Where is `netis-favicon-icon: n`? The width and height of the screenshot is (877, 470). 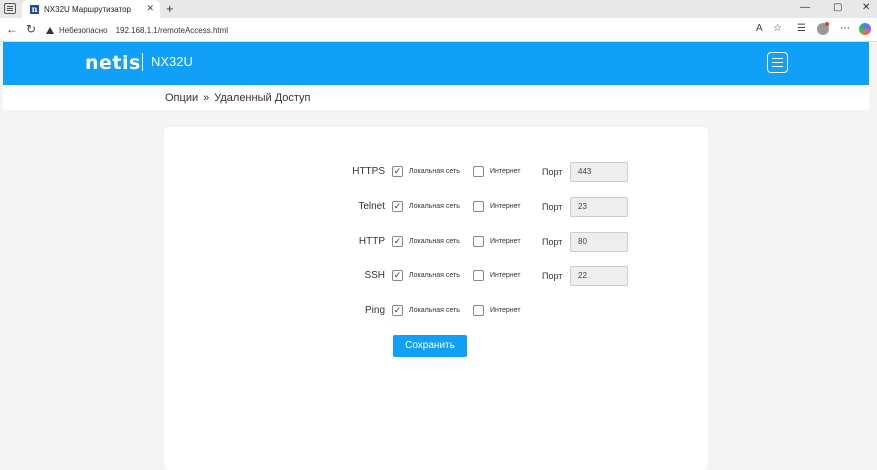 netis-favicon-icon: n is located at coordinates (34, 8).